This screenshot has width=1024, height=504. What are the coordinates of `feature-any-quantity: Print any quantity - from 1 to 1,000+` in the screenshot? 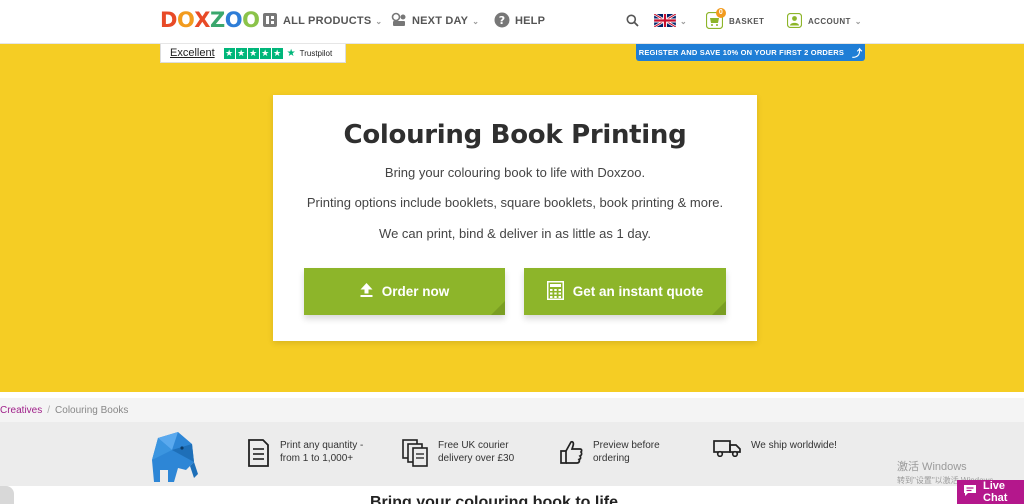 It's located at (304, 455).